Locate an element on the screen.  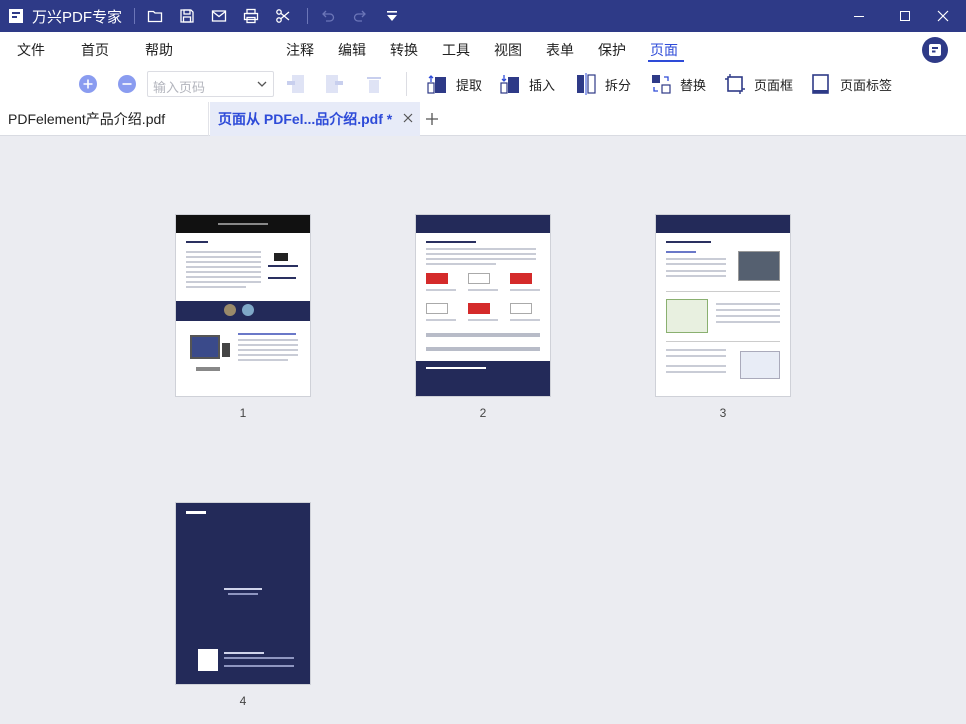
quick-access-dropdown-icon is located at coordinates (392, 16).